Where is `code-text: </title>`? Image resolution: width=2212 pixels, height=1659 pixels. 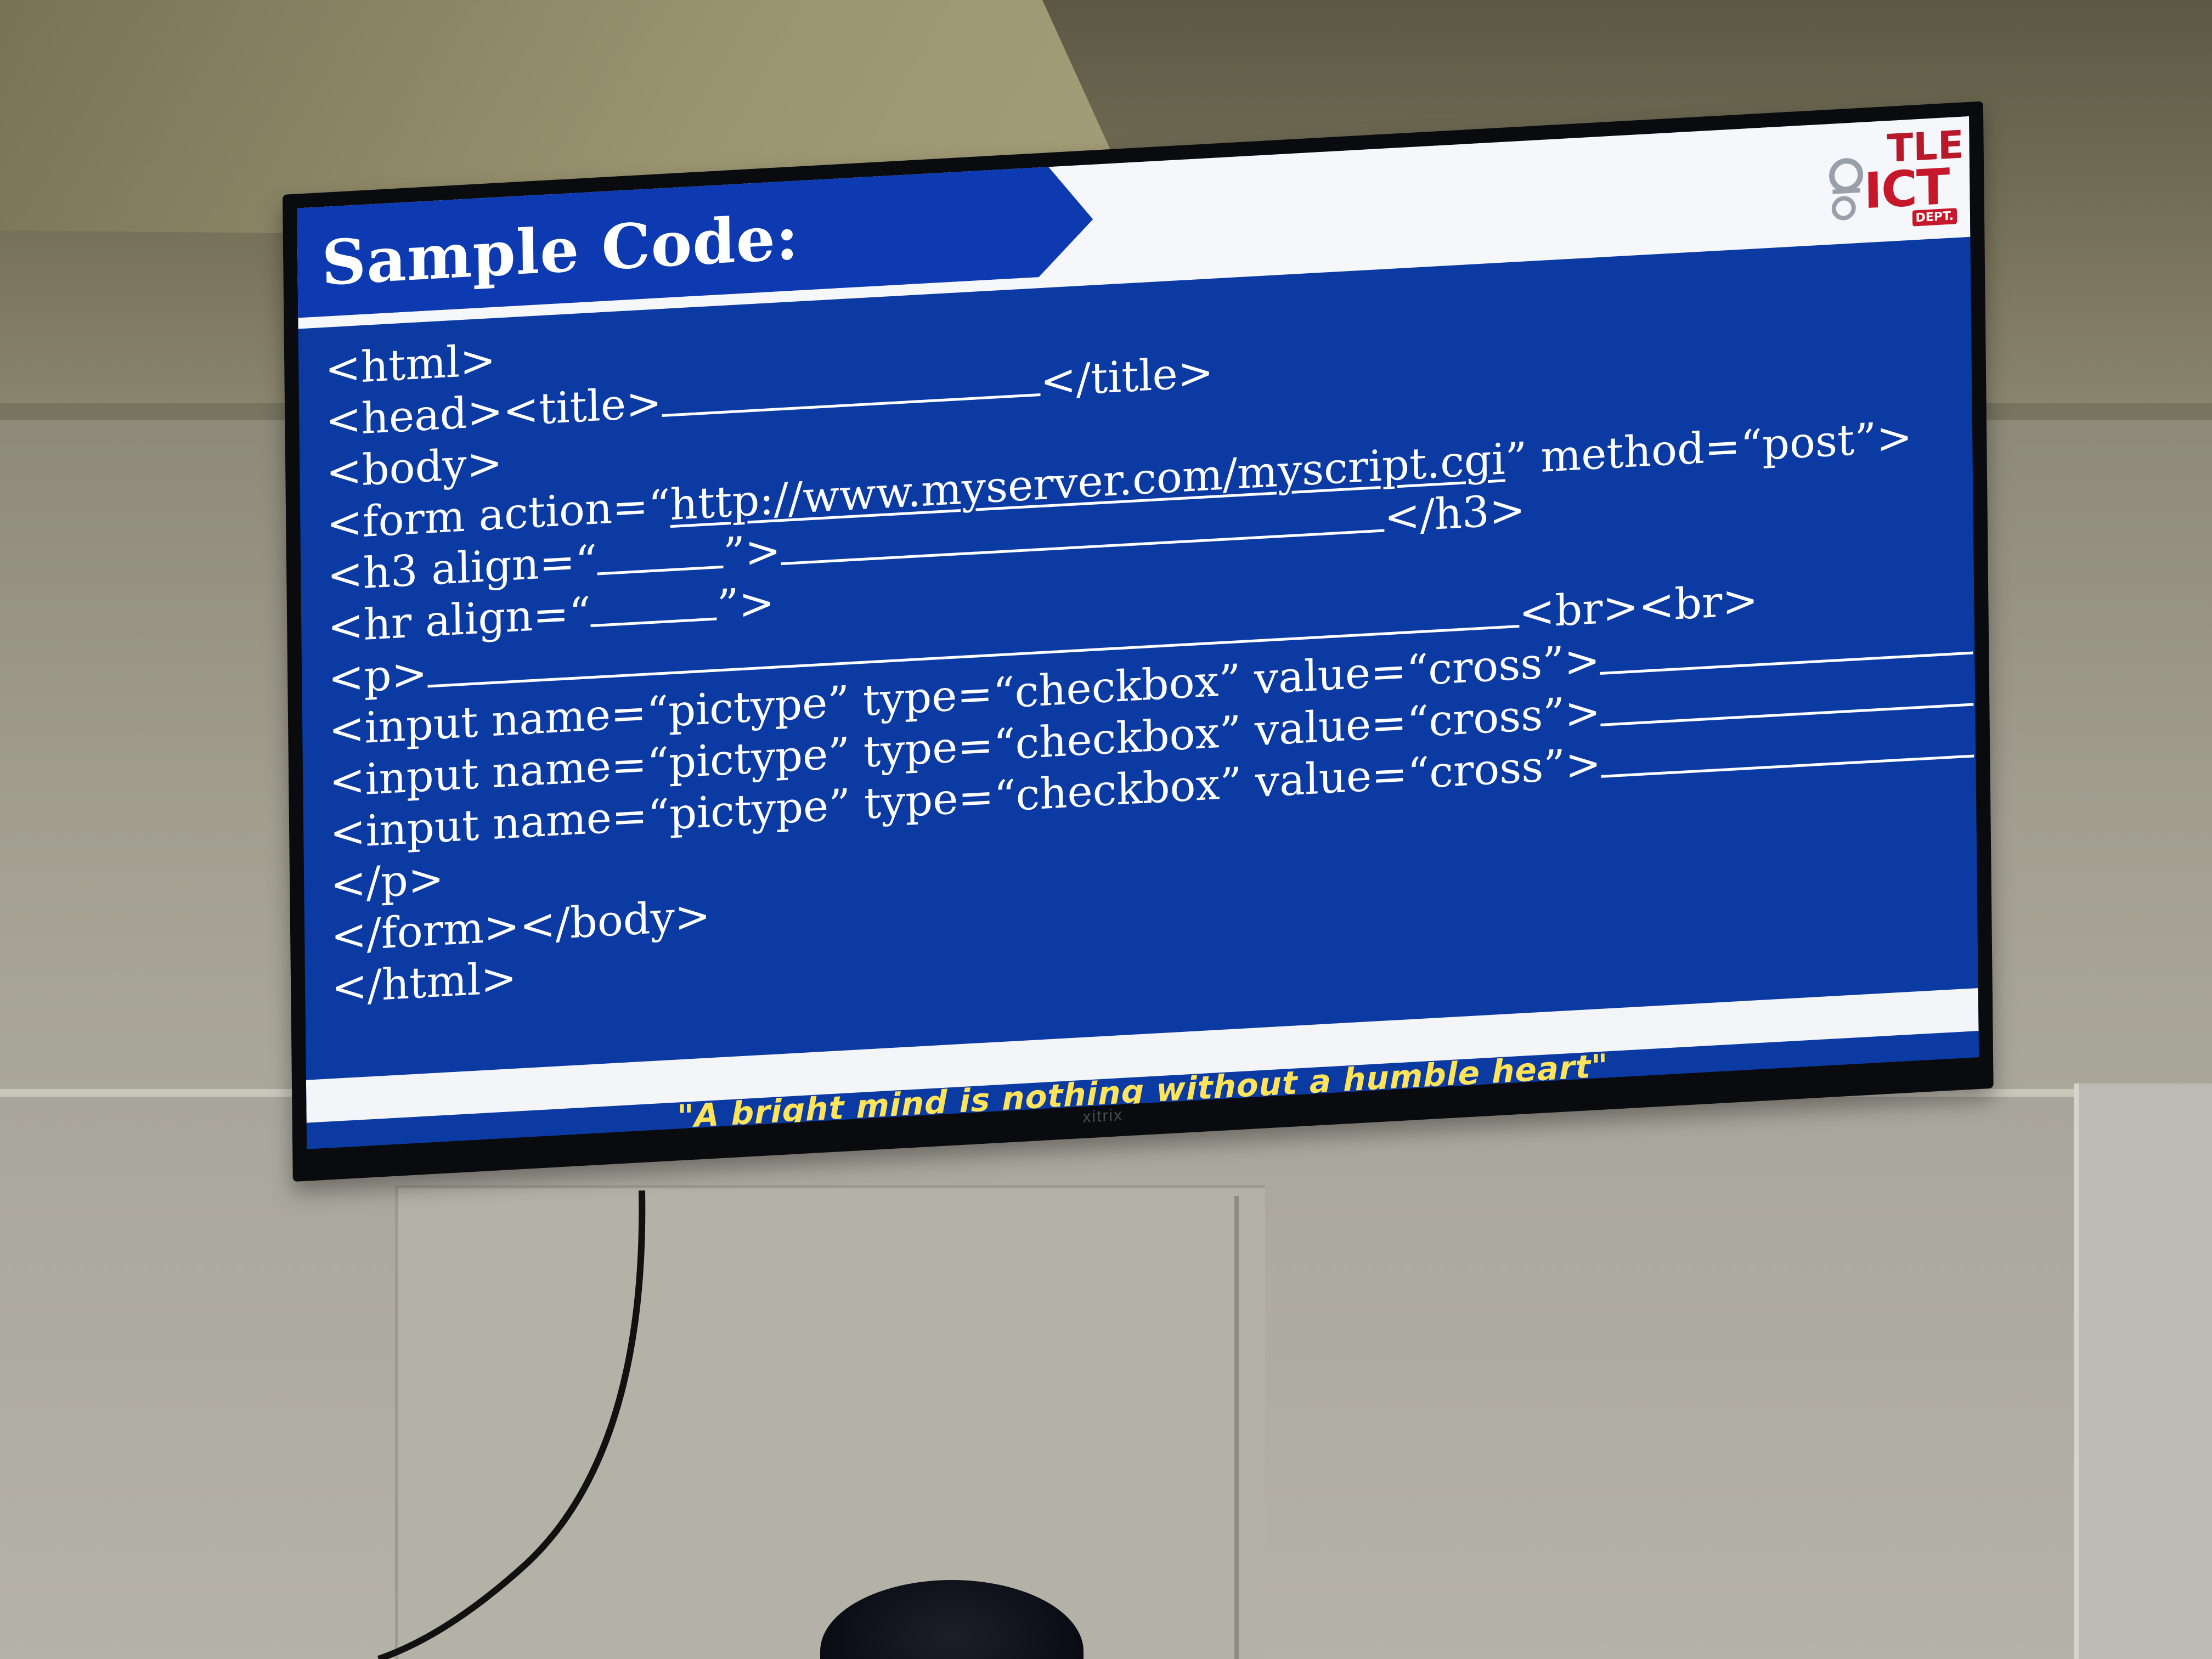 code-text: </title> is located at coordinates (1127, 377).